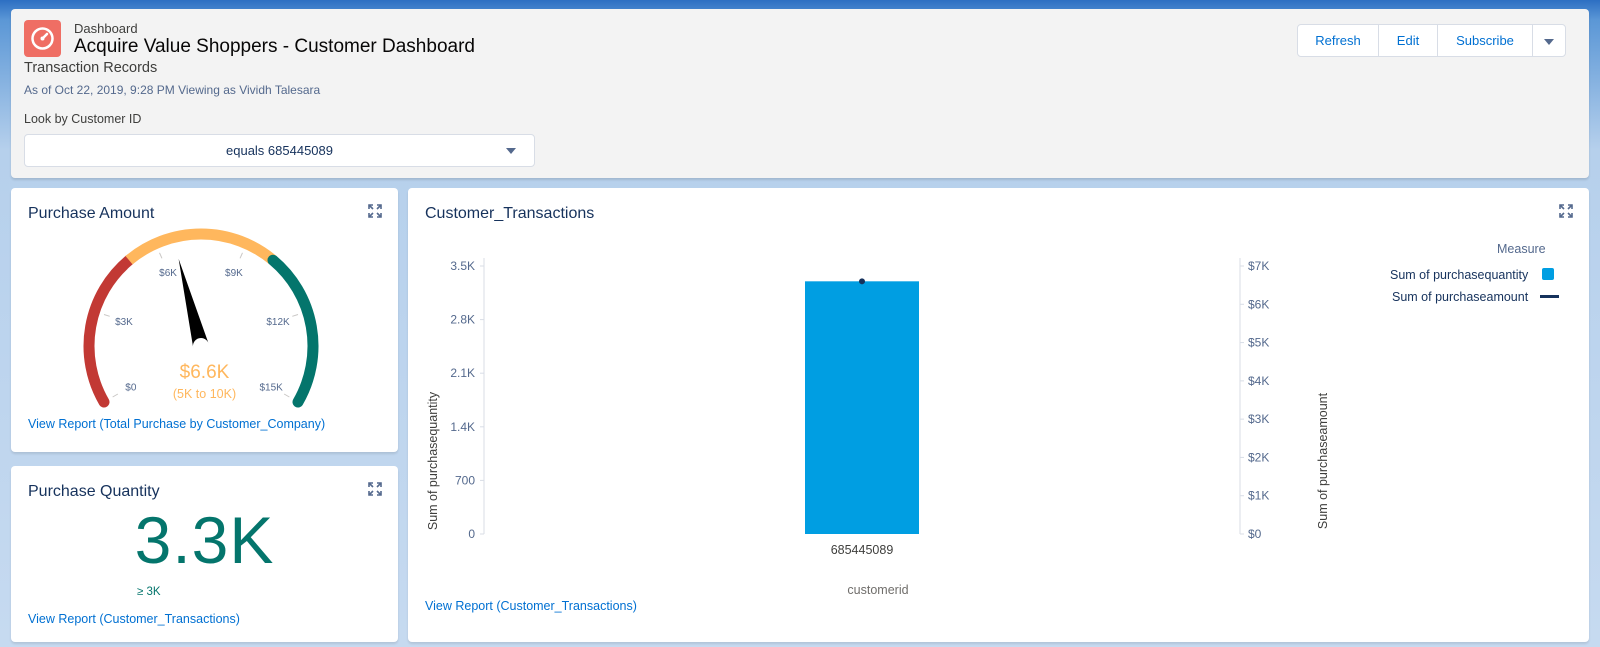 The image size is (1600, 647). I want to click on gauge-tick-label: $3K, so click(124, 322).